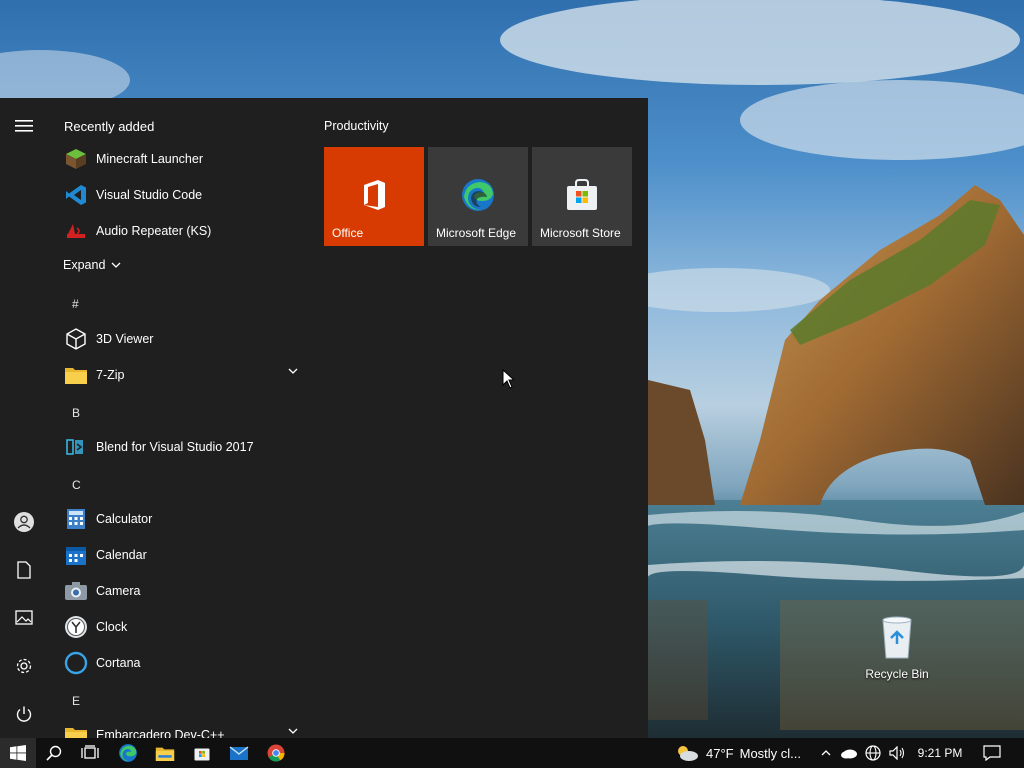 This screenshot has height=768, width=1024. I want to click on app-minecraft-launcher: Minecraft Launcher, so click(184, 159).